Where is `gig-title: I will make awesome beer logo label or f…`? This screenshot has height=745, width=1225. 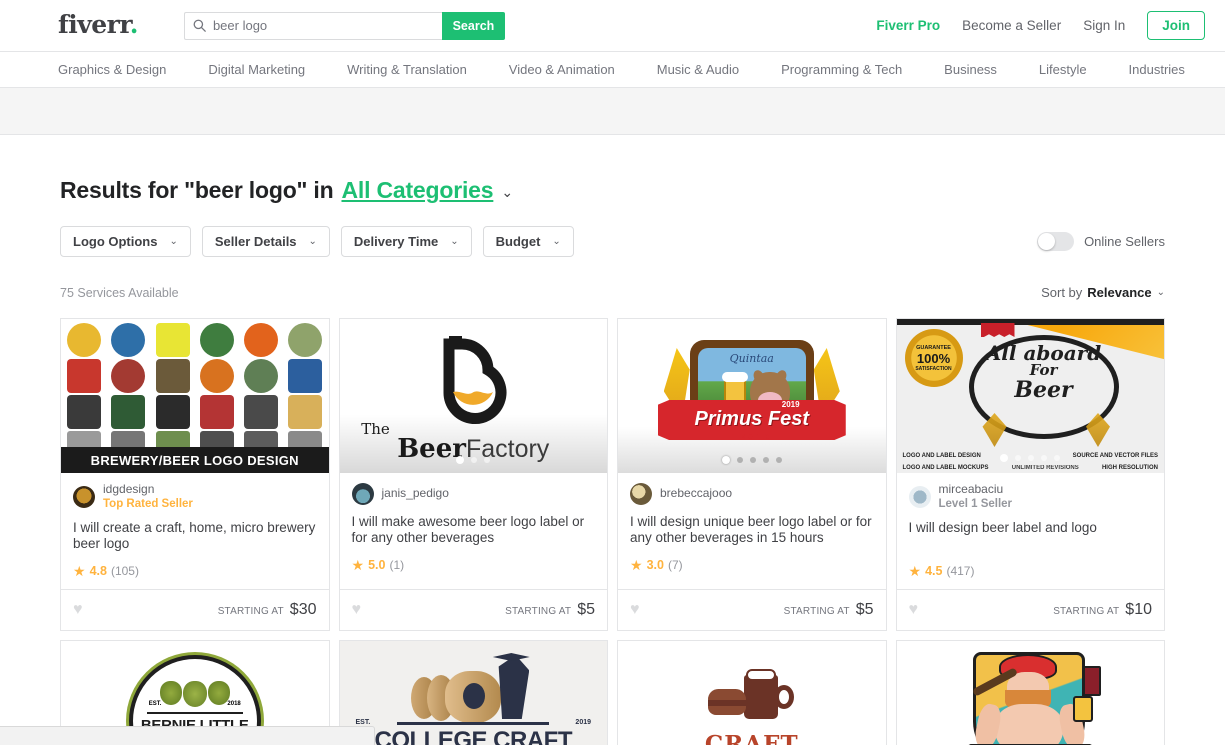 gig-title: I will make awesome beer logo label or f… is located at coordinates (474, 530).